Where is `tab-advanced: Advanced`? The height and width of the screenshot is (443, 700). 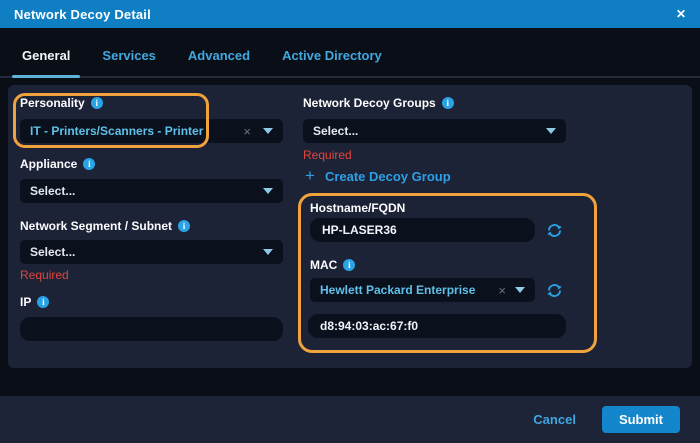
tab-advanced: Advanced is located at coordinates (219, 62).